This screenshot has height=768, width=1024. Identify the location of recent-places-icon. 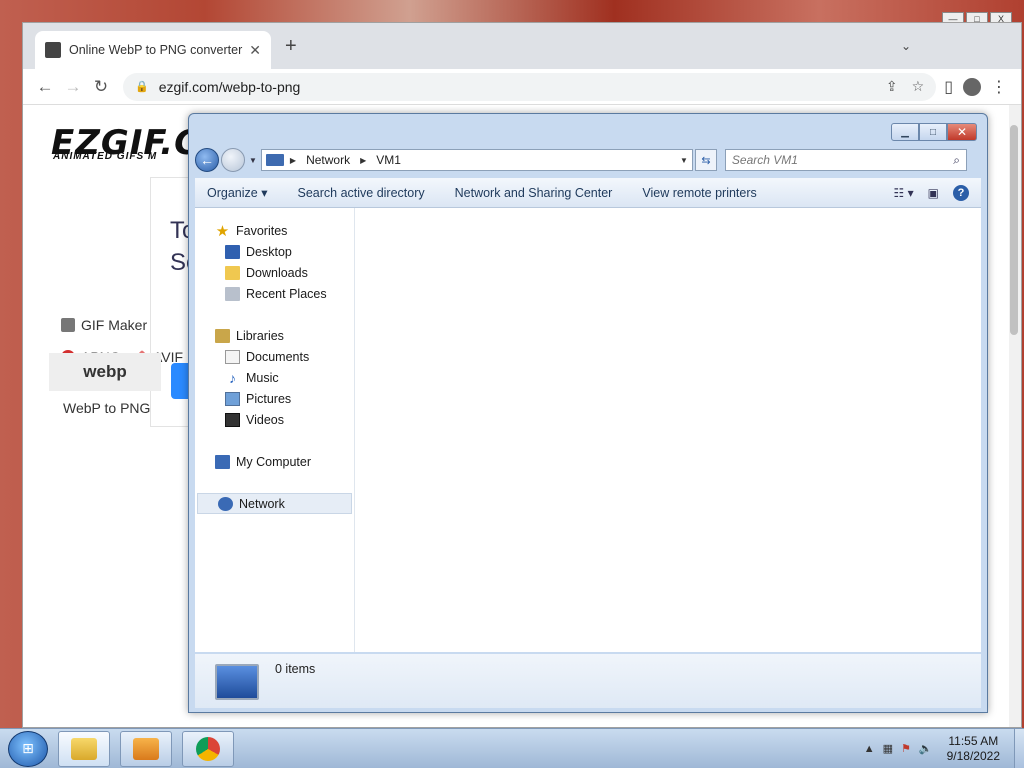
(232, 293).